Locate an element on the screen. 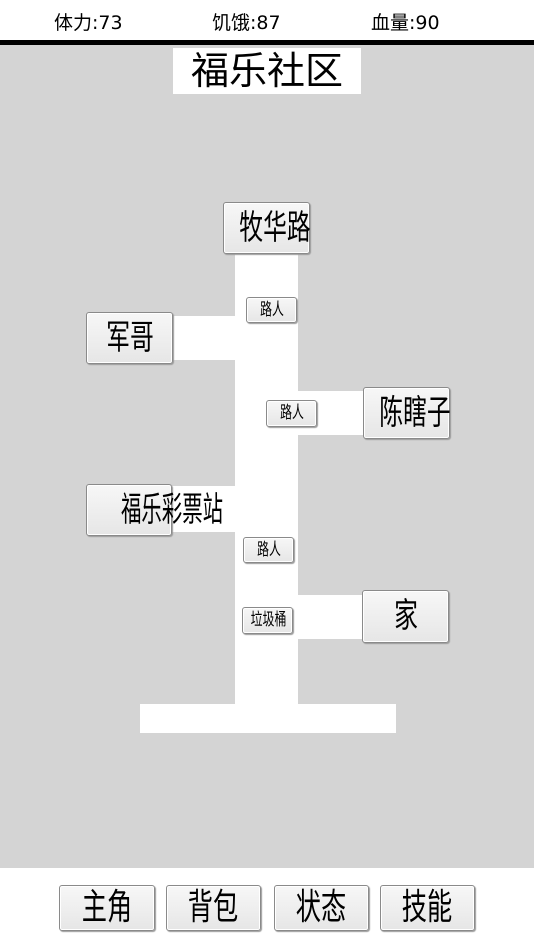 This screenshot has width=534, height=949. road-branch-home is located at coordinates (331, 617).